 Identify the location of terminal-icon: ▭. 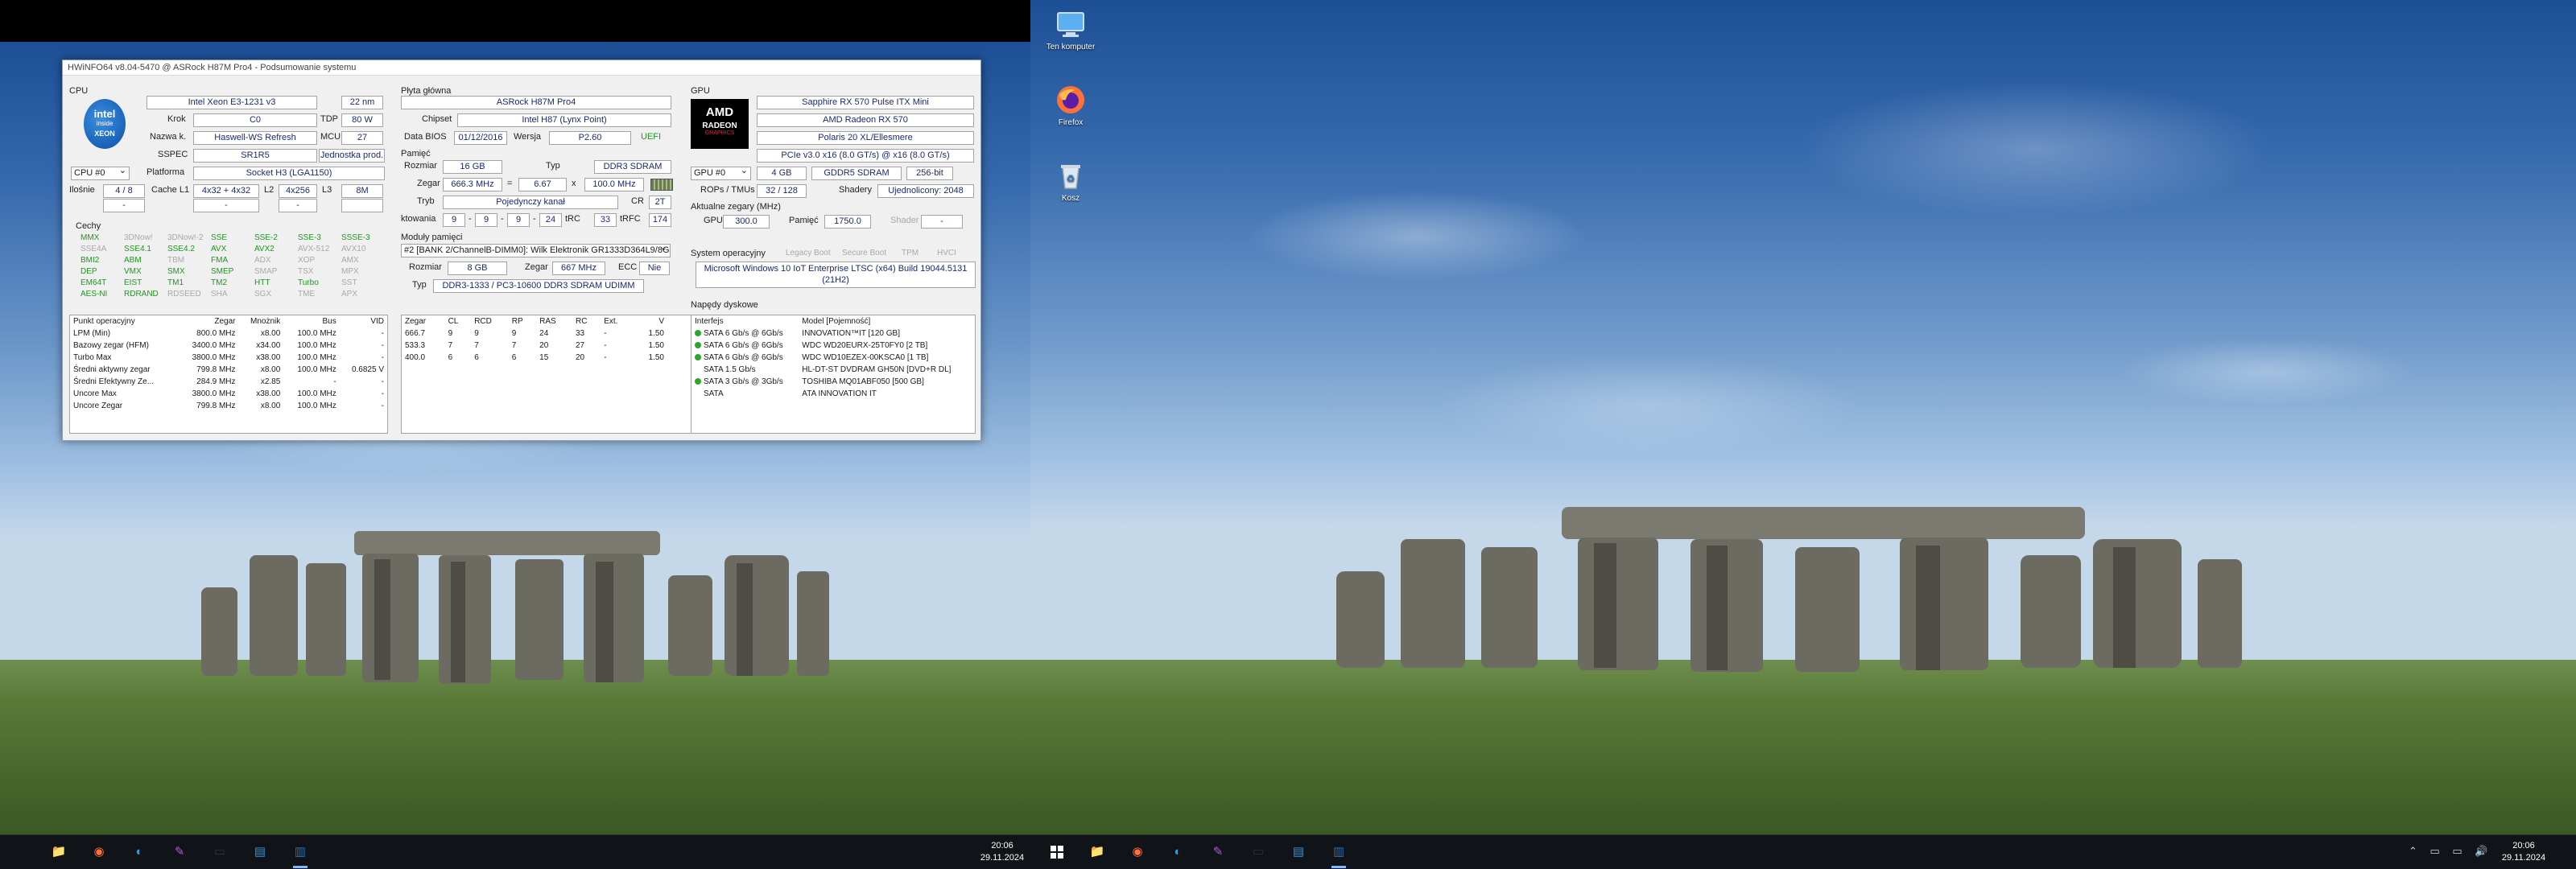
(219, 852).